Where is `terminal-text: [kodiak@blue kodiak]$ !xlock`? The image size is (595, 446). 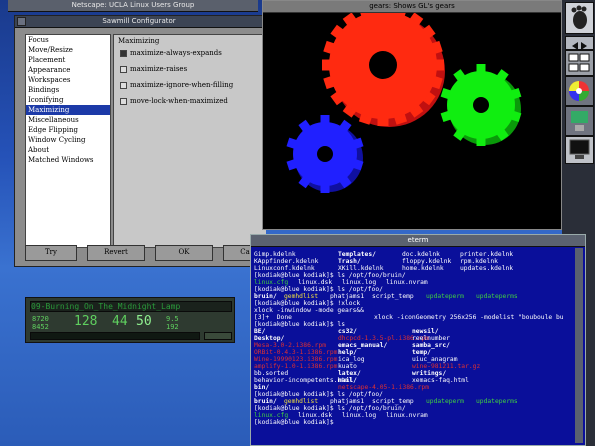 terminal-text: [kodiak@blue kodiak]$ !xlock is located at coordinates (307, 303).